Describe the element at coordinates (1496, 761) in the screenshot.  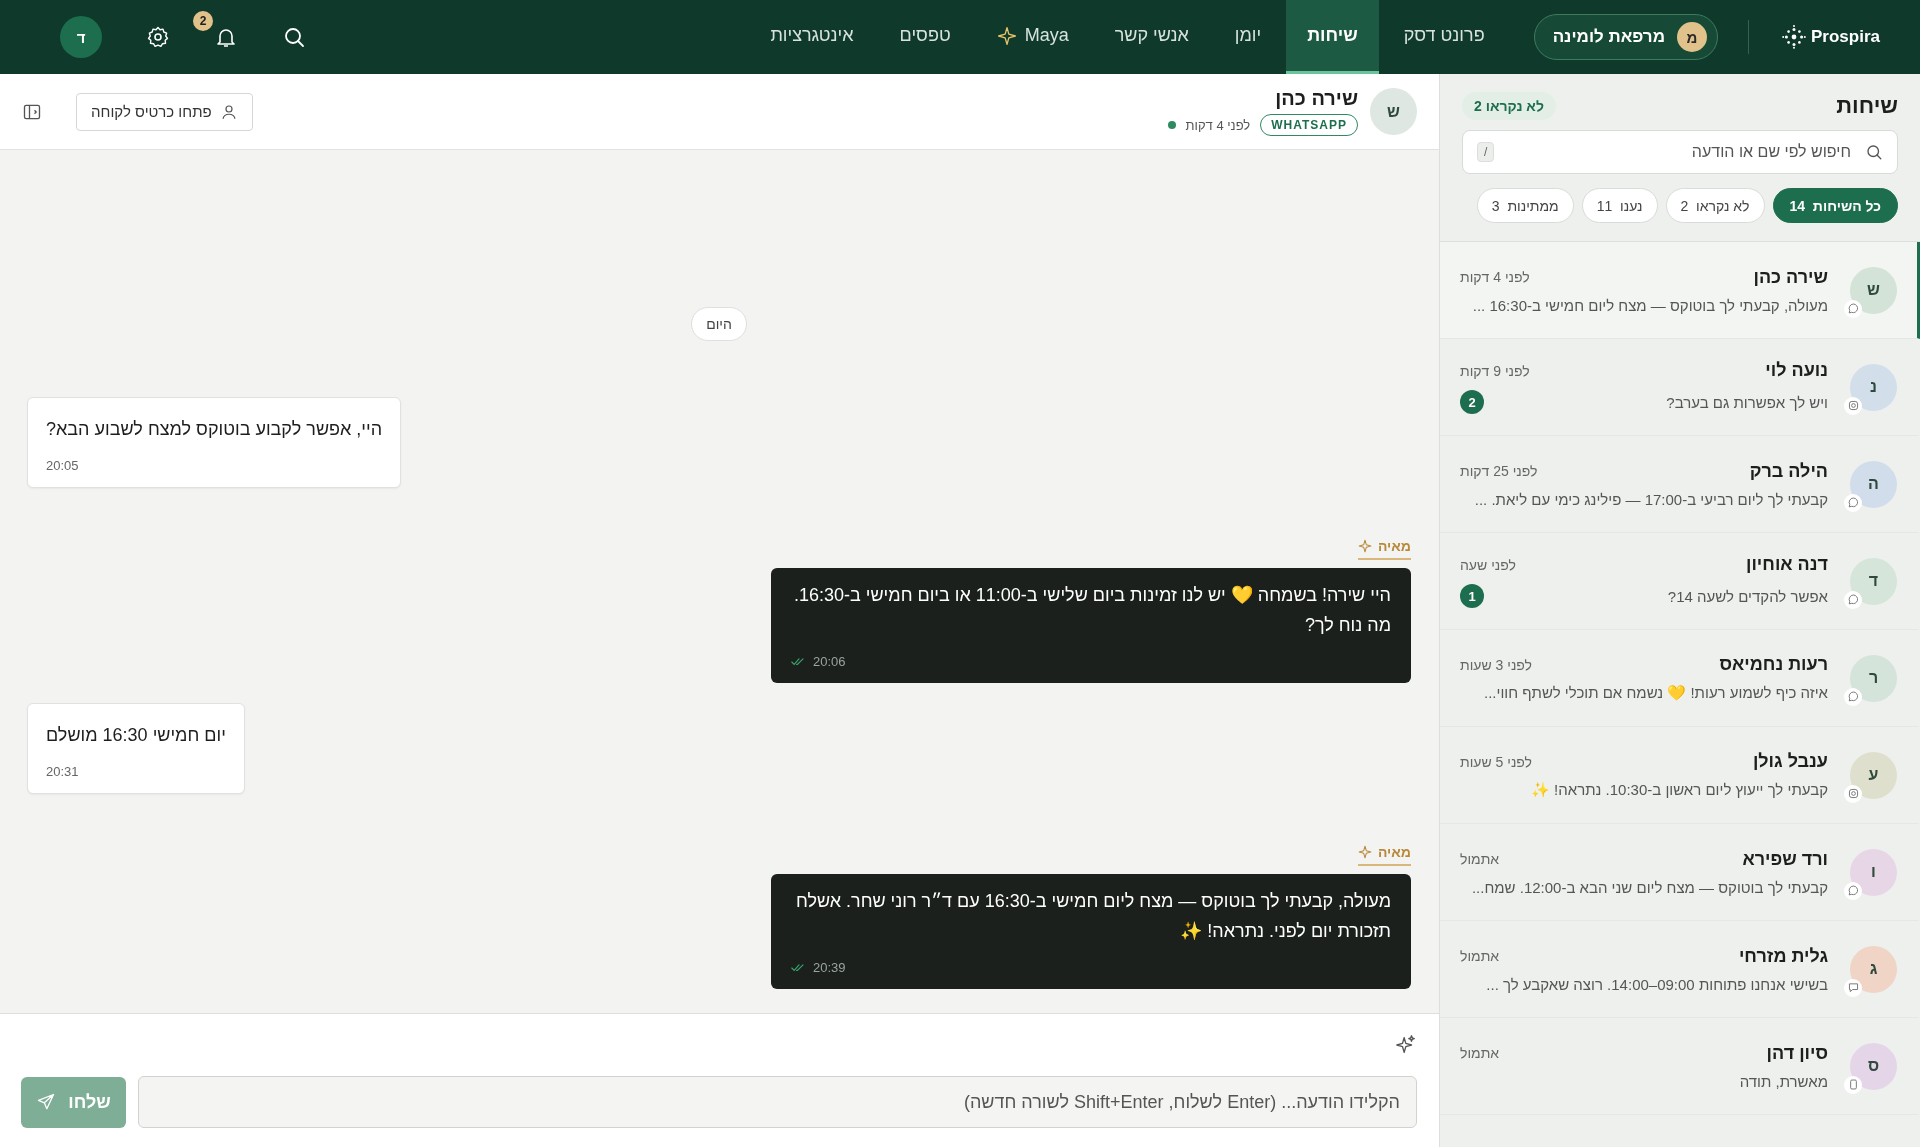
I see `conversation-time: לפני 5 שעות` at that location.